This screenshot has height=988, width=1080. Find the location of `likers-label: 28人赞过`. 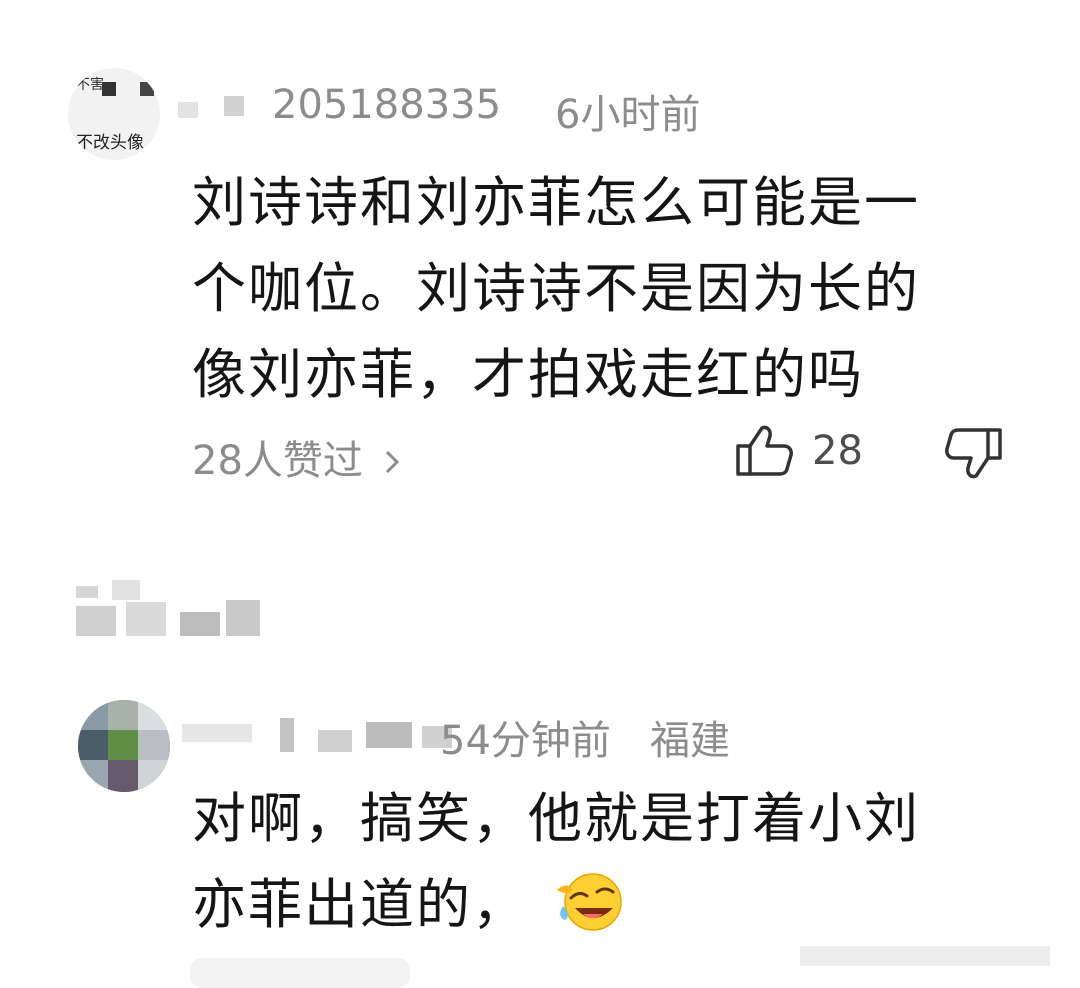

likers-label: 28人赞过 is located at coordinates (277, 461).